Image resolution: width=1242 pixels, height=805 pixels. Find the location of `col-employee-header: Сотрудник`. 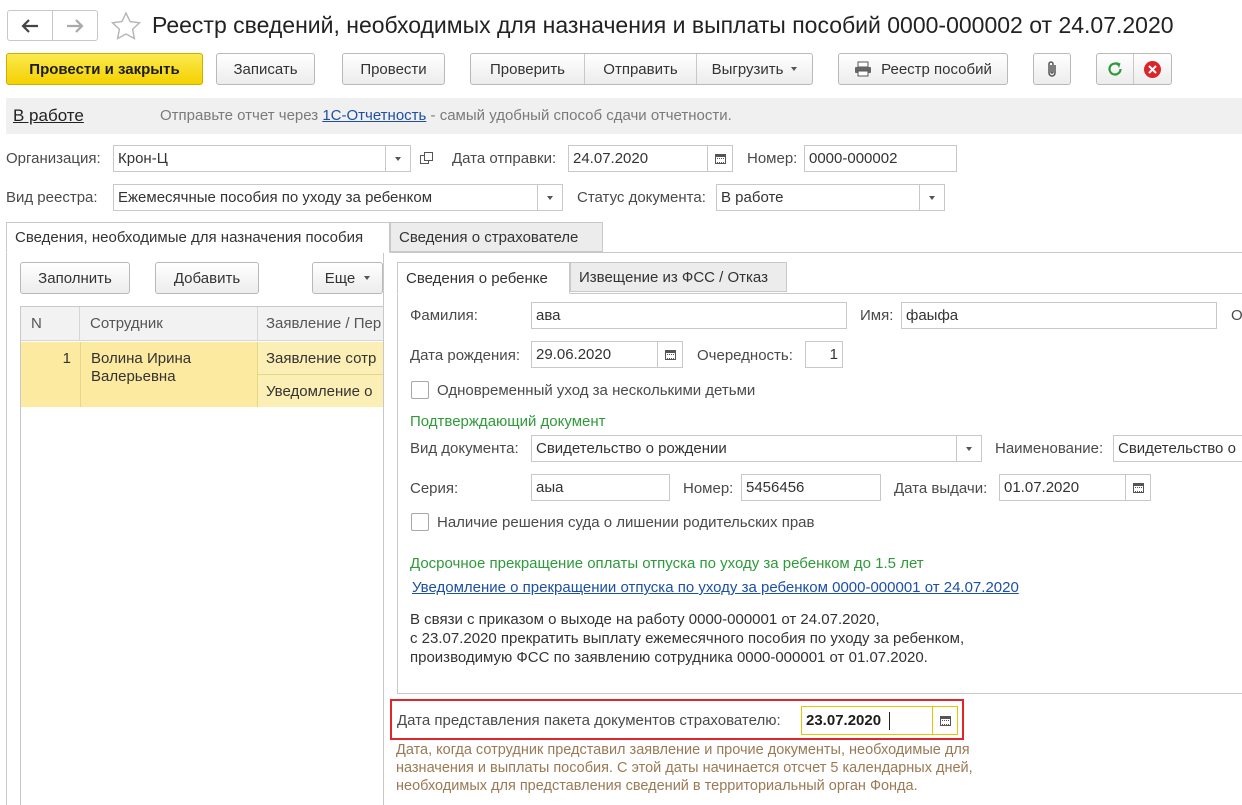

col-employee-header: Сотрудник is located at coordinates (169, 324).